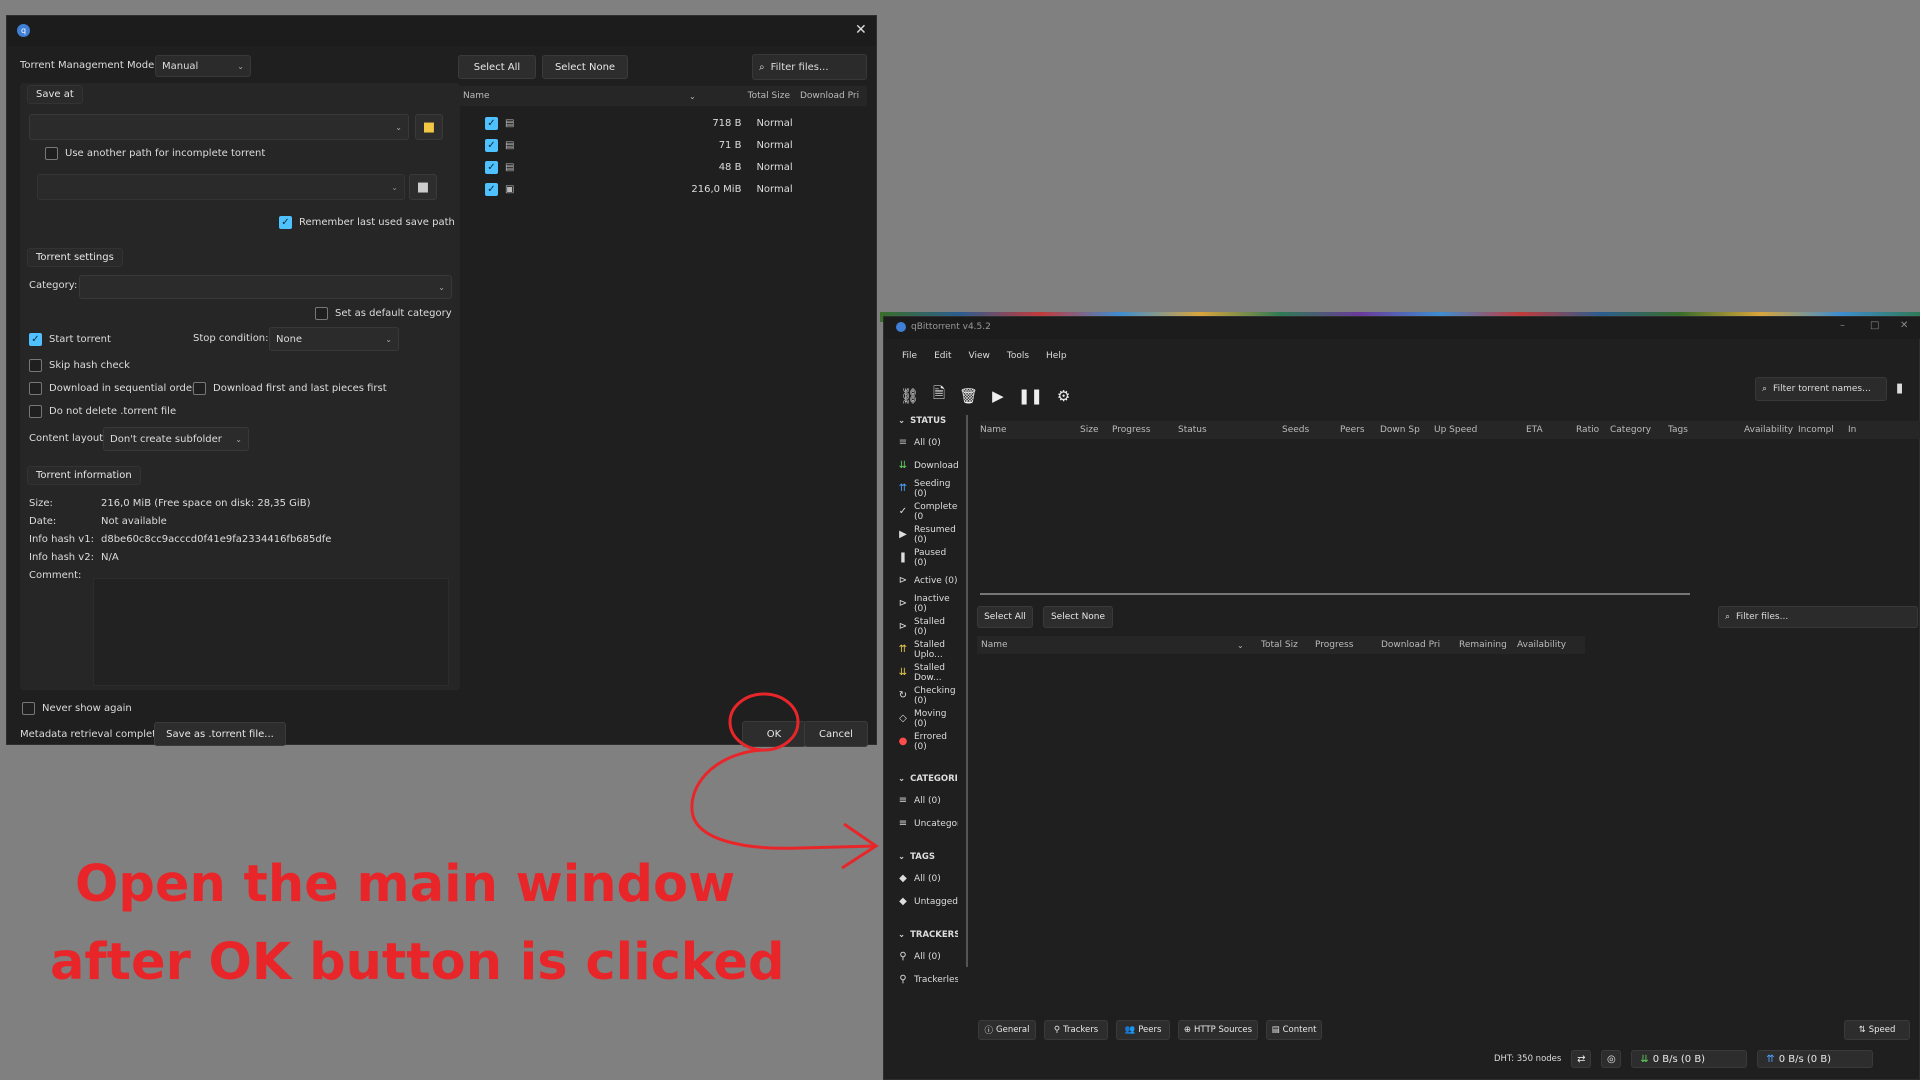 The height and width of the screenshot is (1080, 1920). Describe the element at coordinates (924, 800) in the screenshot. I see `category-all: ≡ All (0)` at that location.